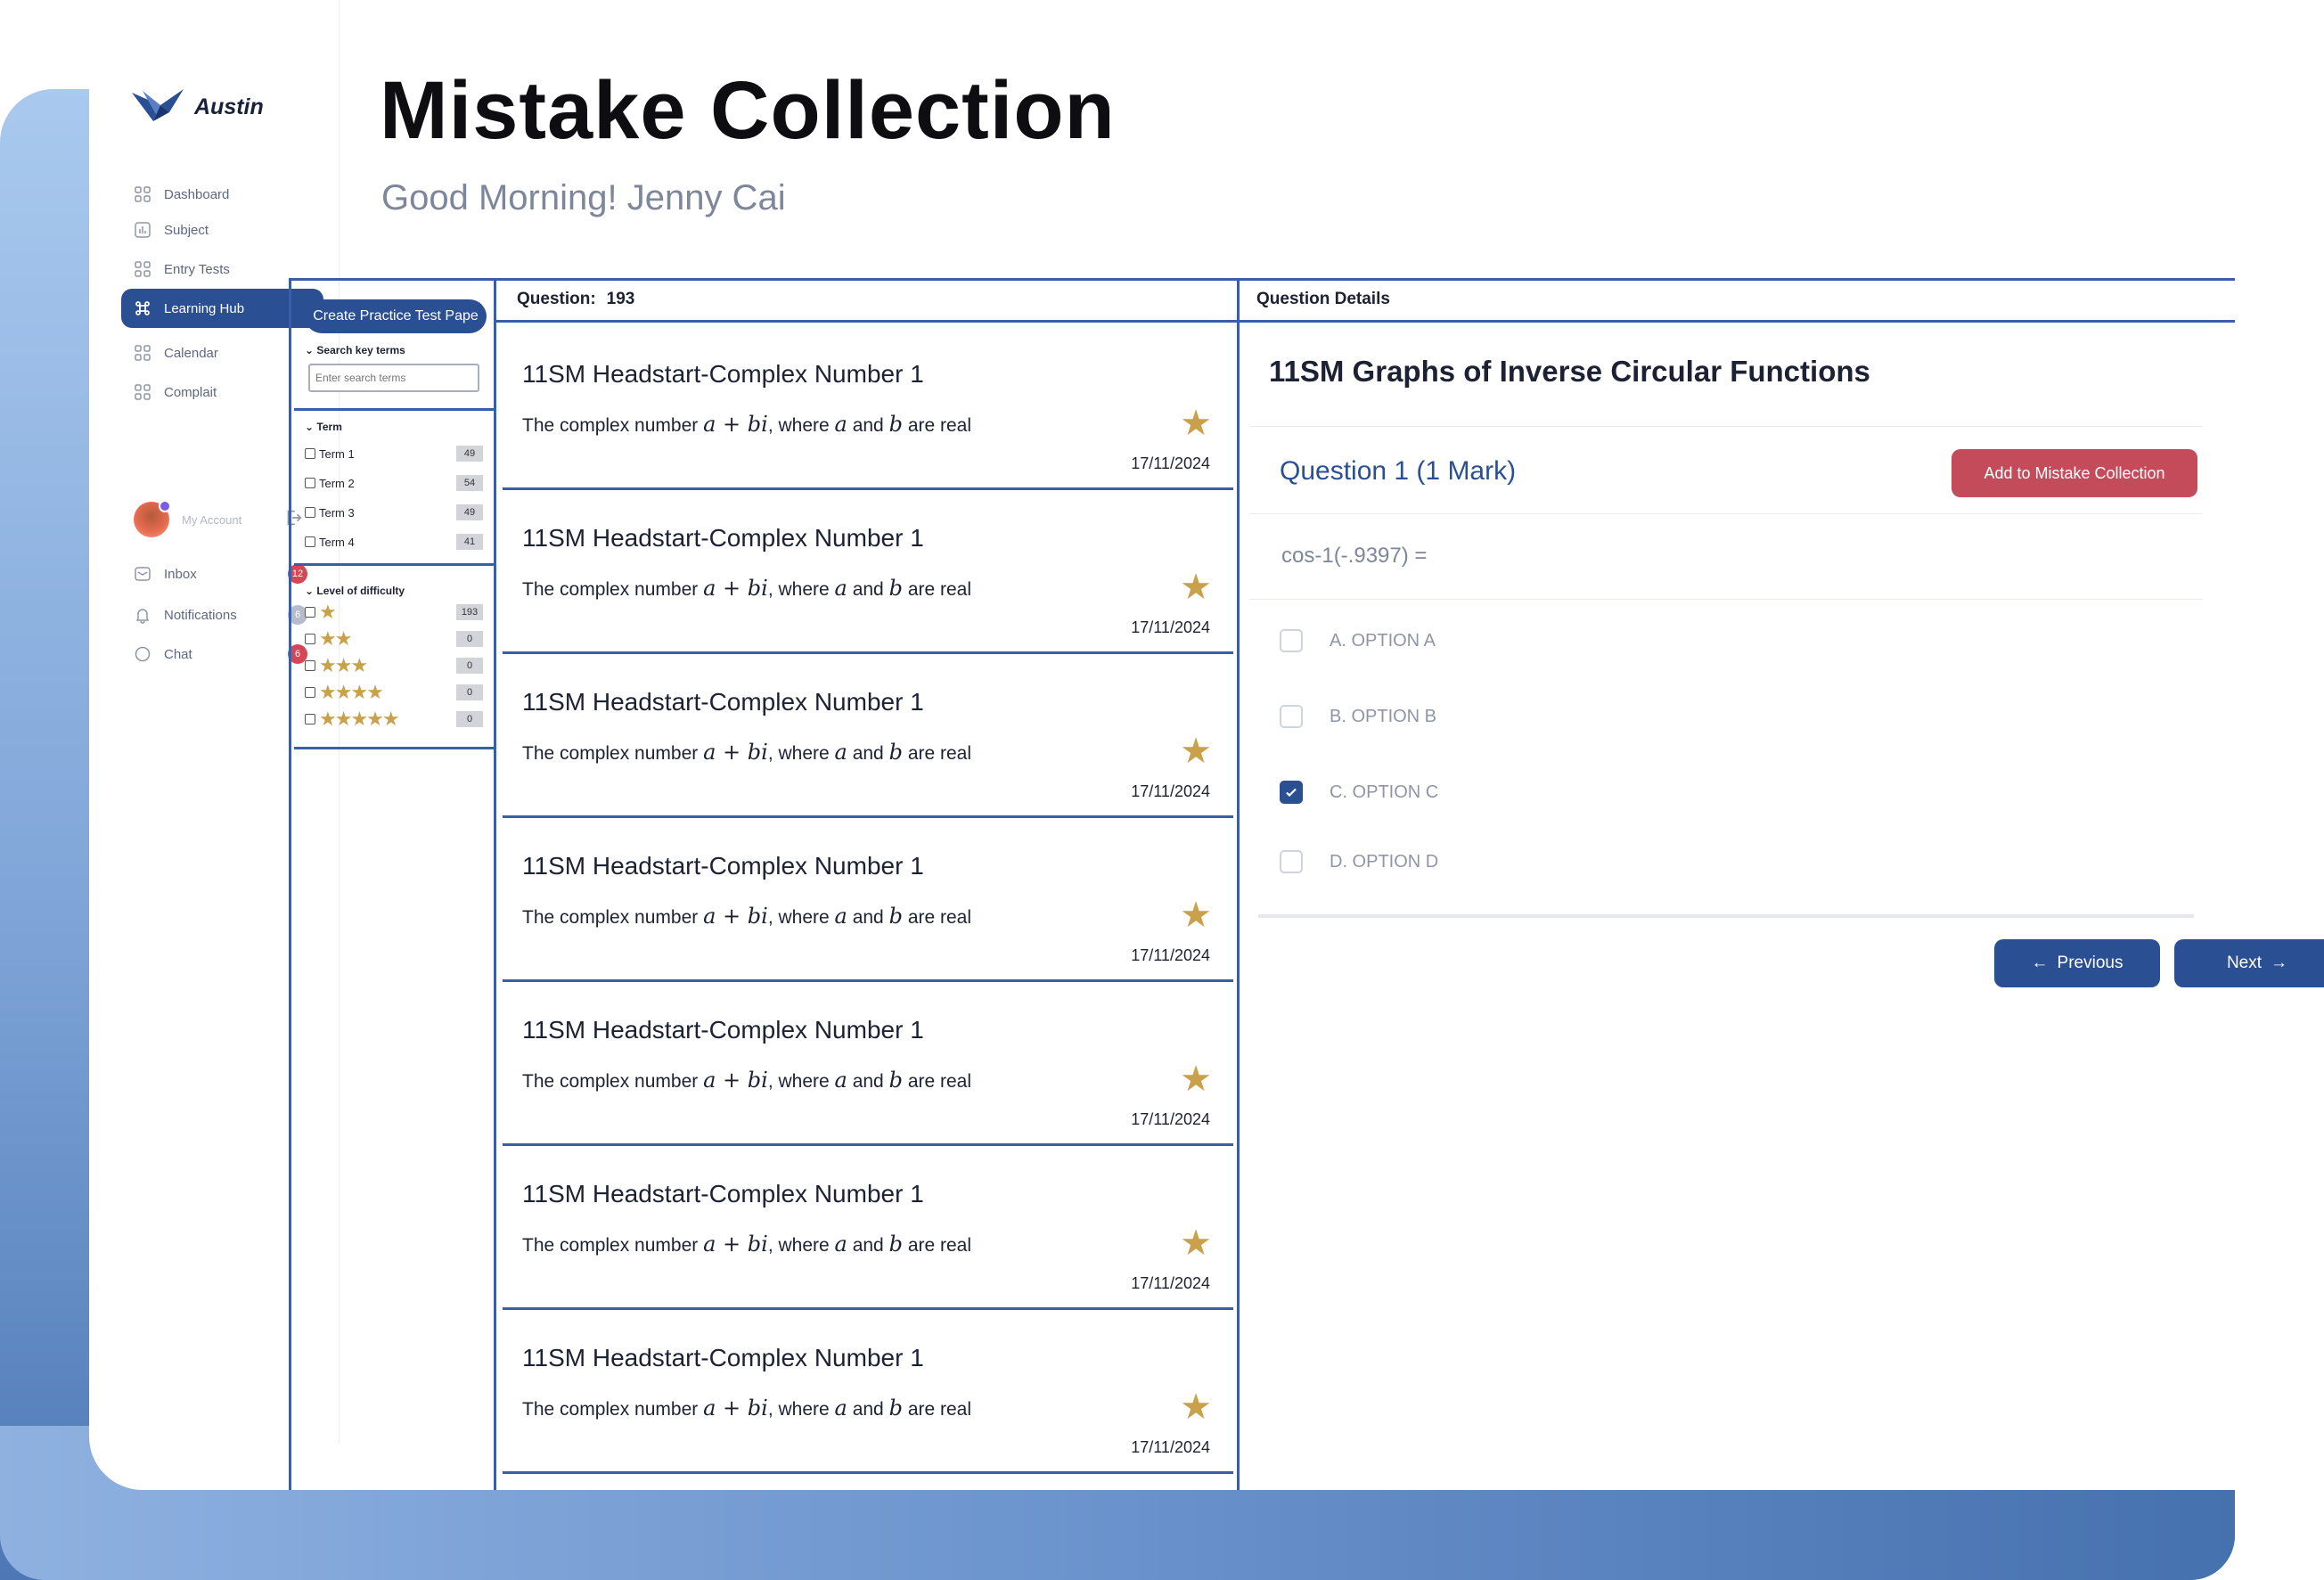 Image resolution: width=2324 pixels, height=1580 pixels. What do you see at coordinates (394, 512) in the screenshot?
I see `term-filter-row: Term 3 49` at bounding box center [394, 512].